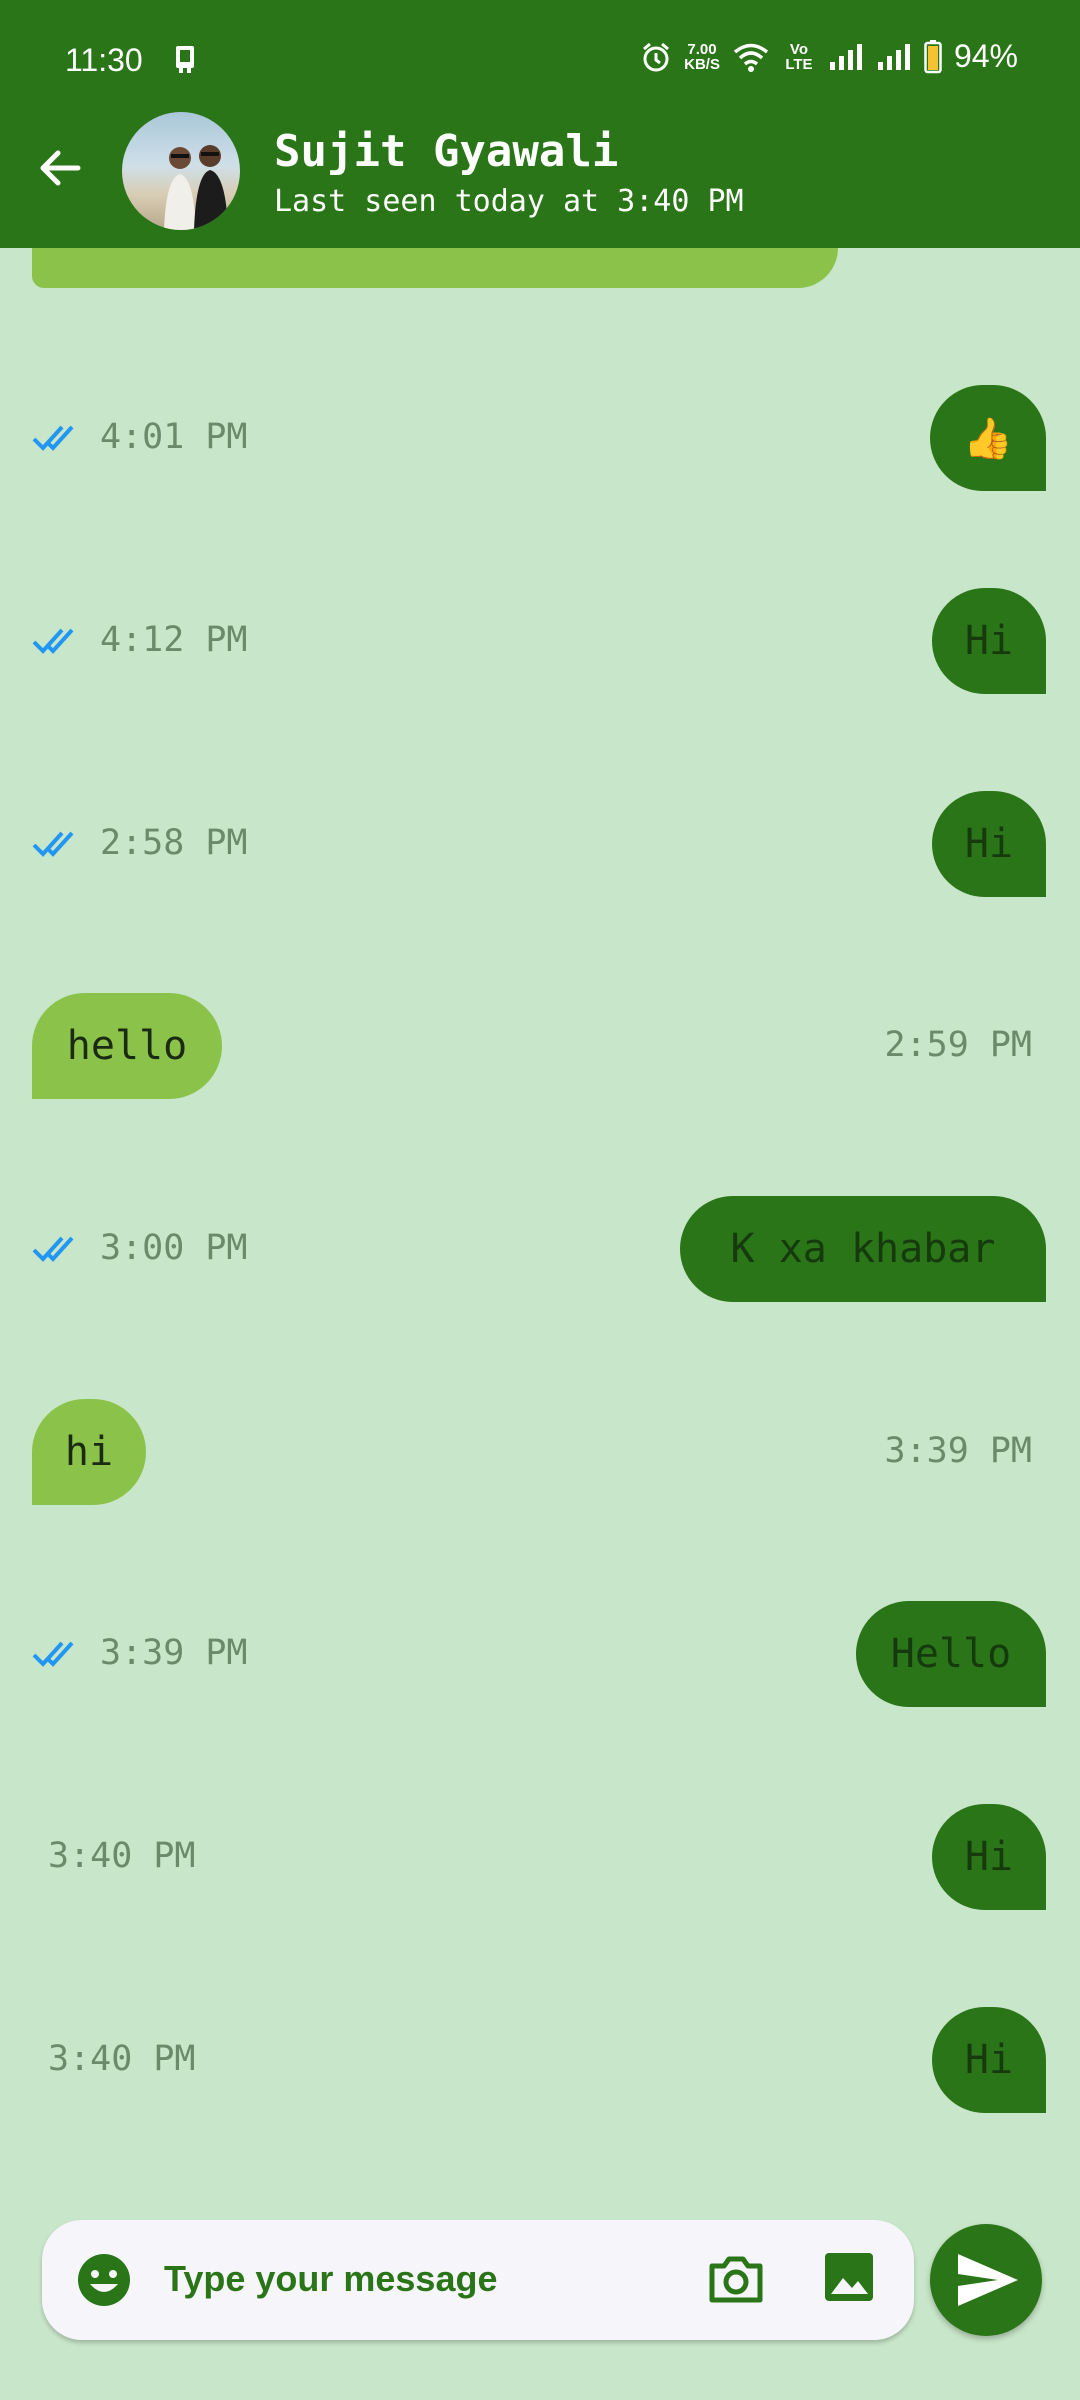 The width and height of the screenshot is (1080, 2400). Describe the element at coordinates (799, 56) in the screenshot. I see `volte-label: Vo LTE` at that location.